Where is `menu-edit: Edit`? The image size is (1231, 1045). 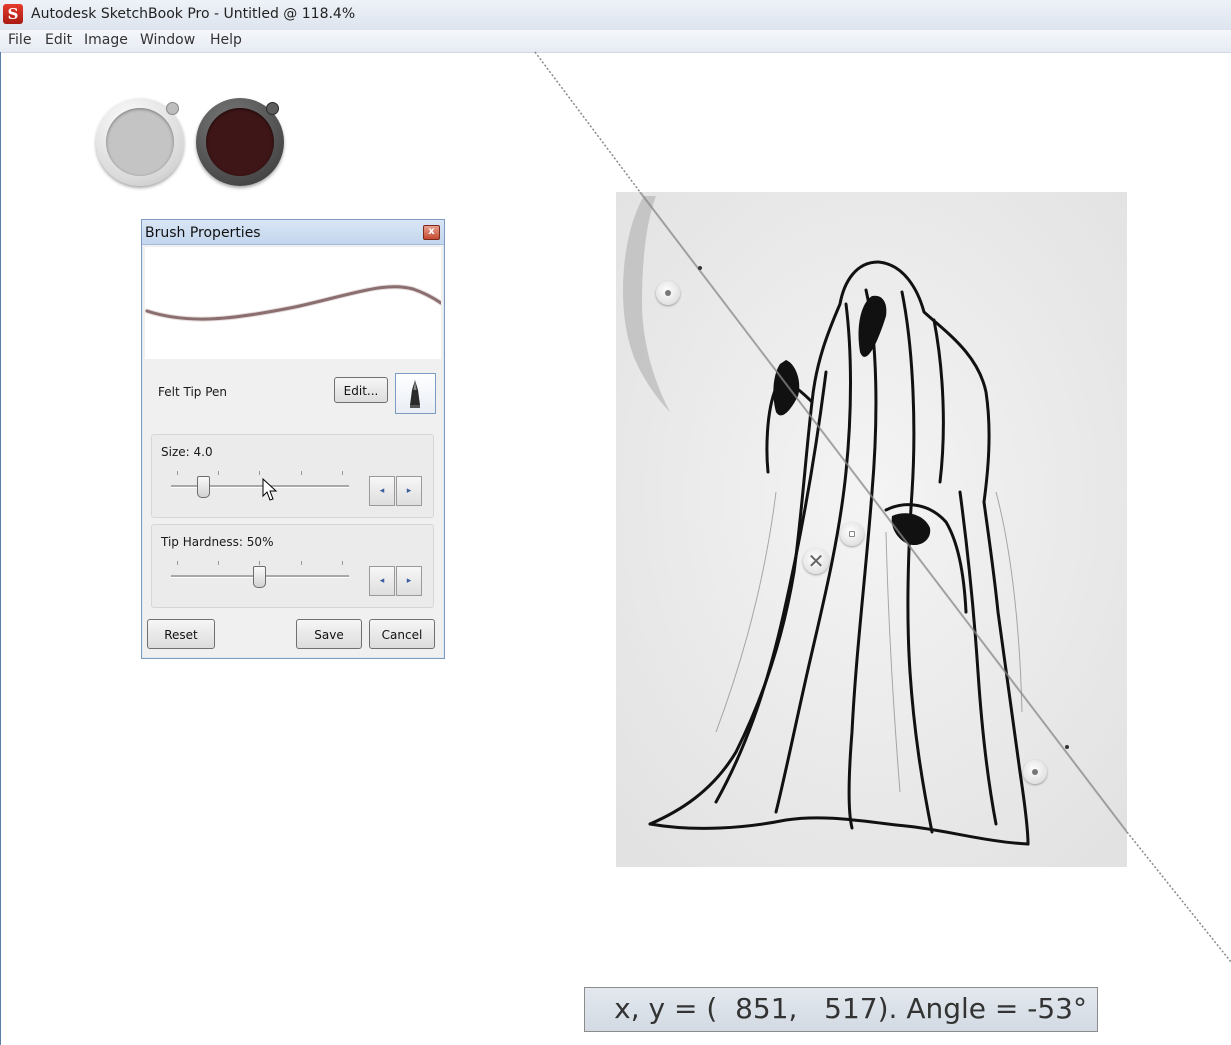
menu-edit: Edit is located at coordinates (58, 40).